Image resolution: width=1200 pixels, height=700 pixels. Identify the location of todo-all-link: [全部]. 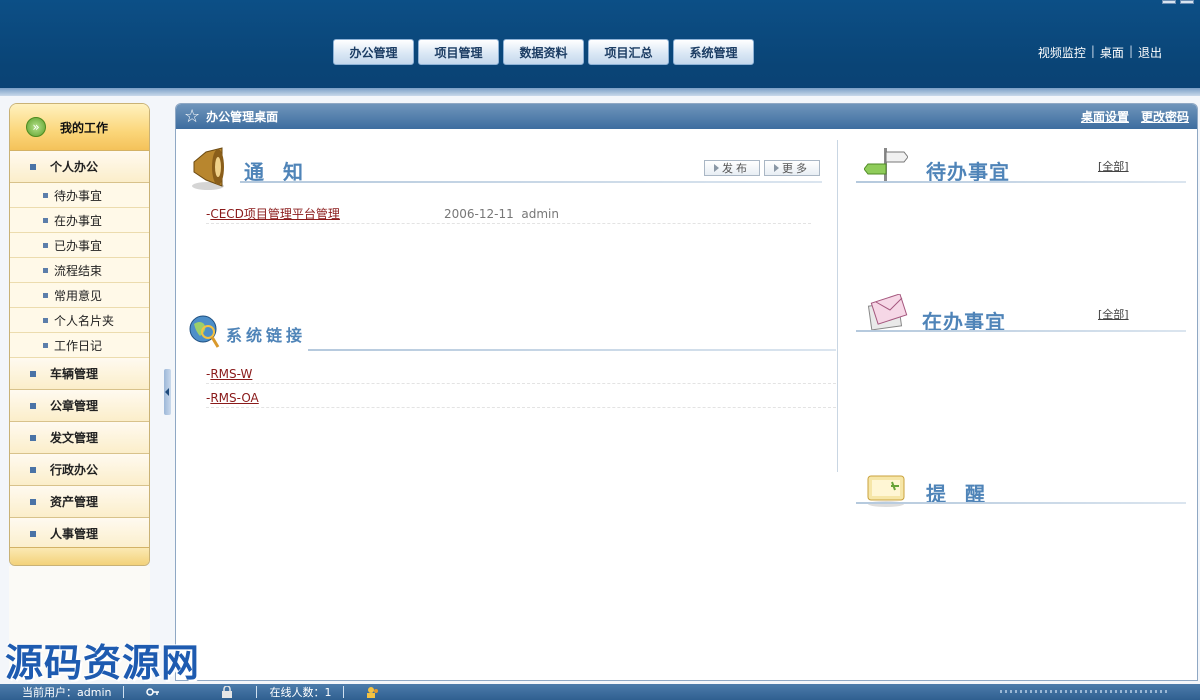
(1113, 166).